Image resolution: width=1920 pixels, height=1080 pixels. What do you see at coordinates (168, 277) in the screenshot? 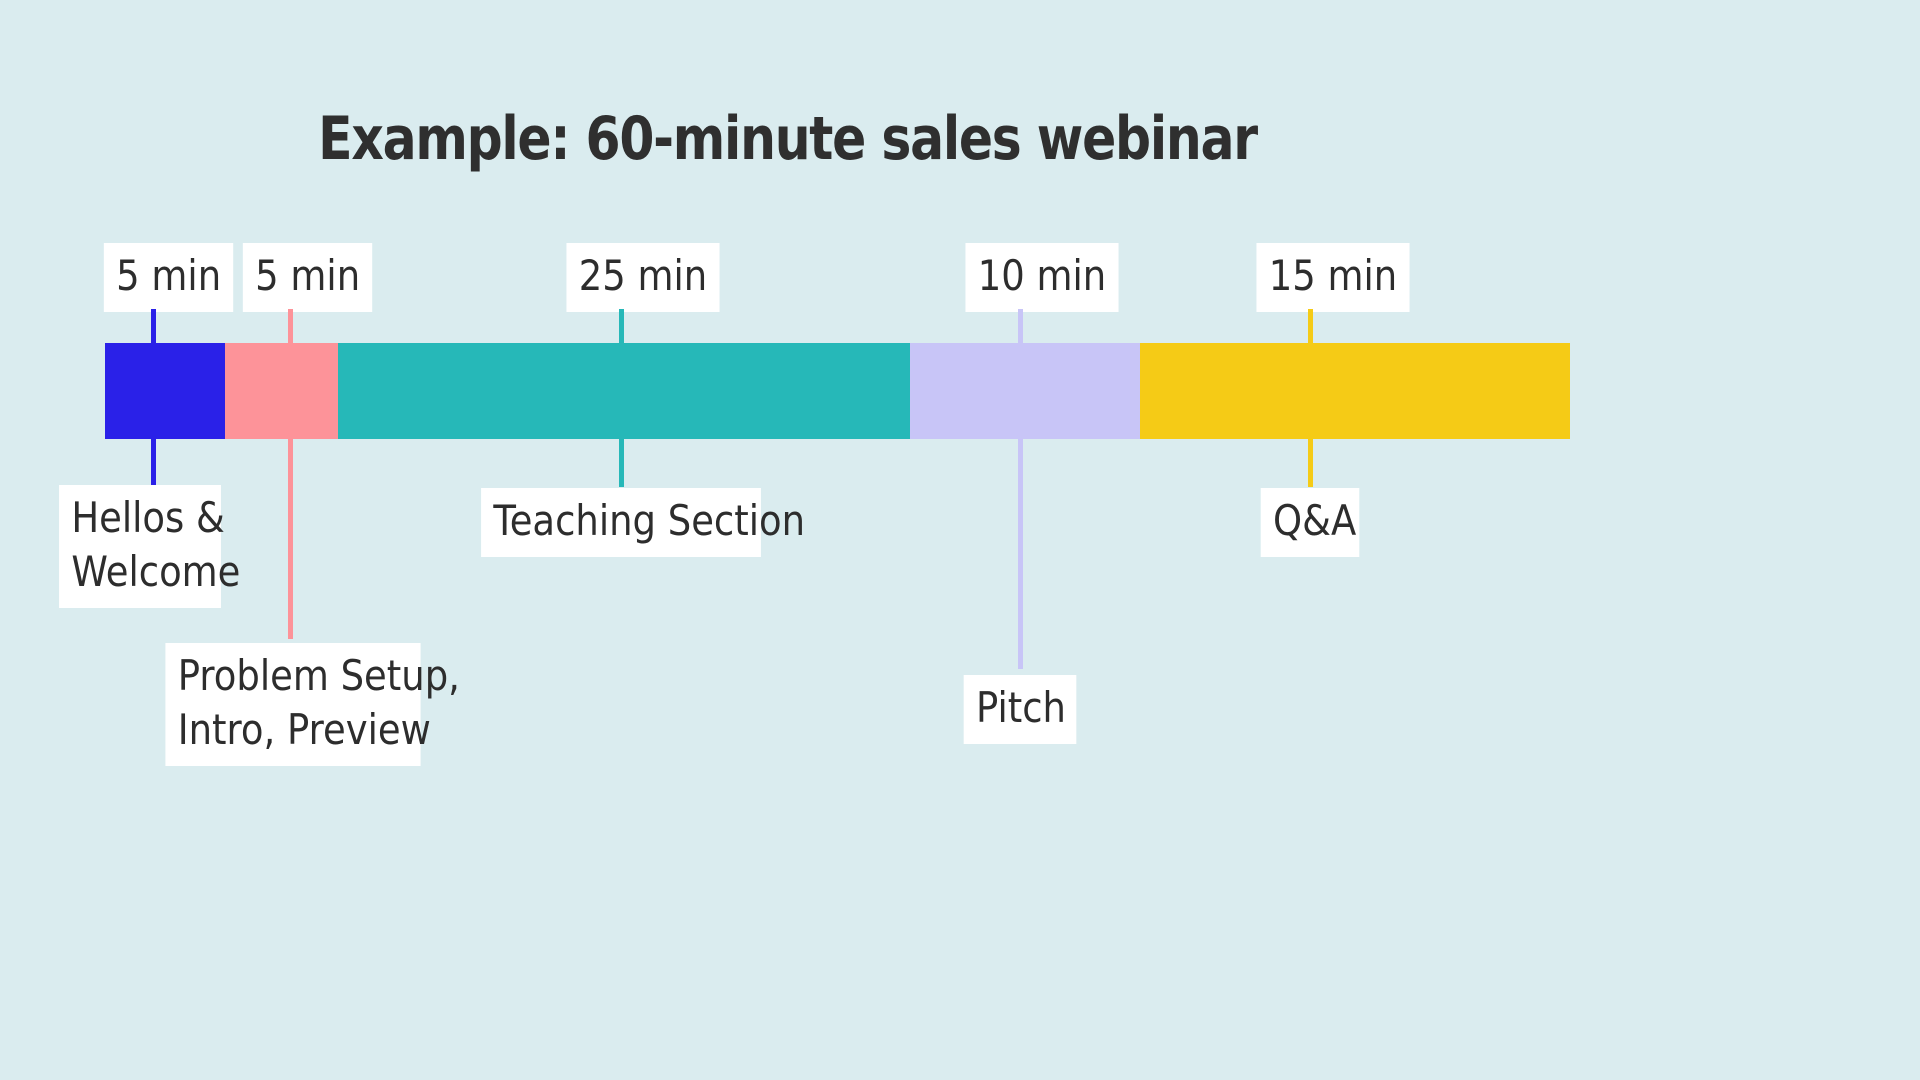
I see `duration-label-hellos-welcome: 5 min` at bounding box center [168, 277].